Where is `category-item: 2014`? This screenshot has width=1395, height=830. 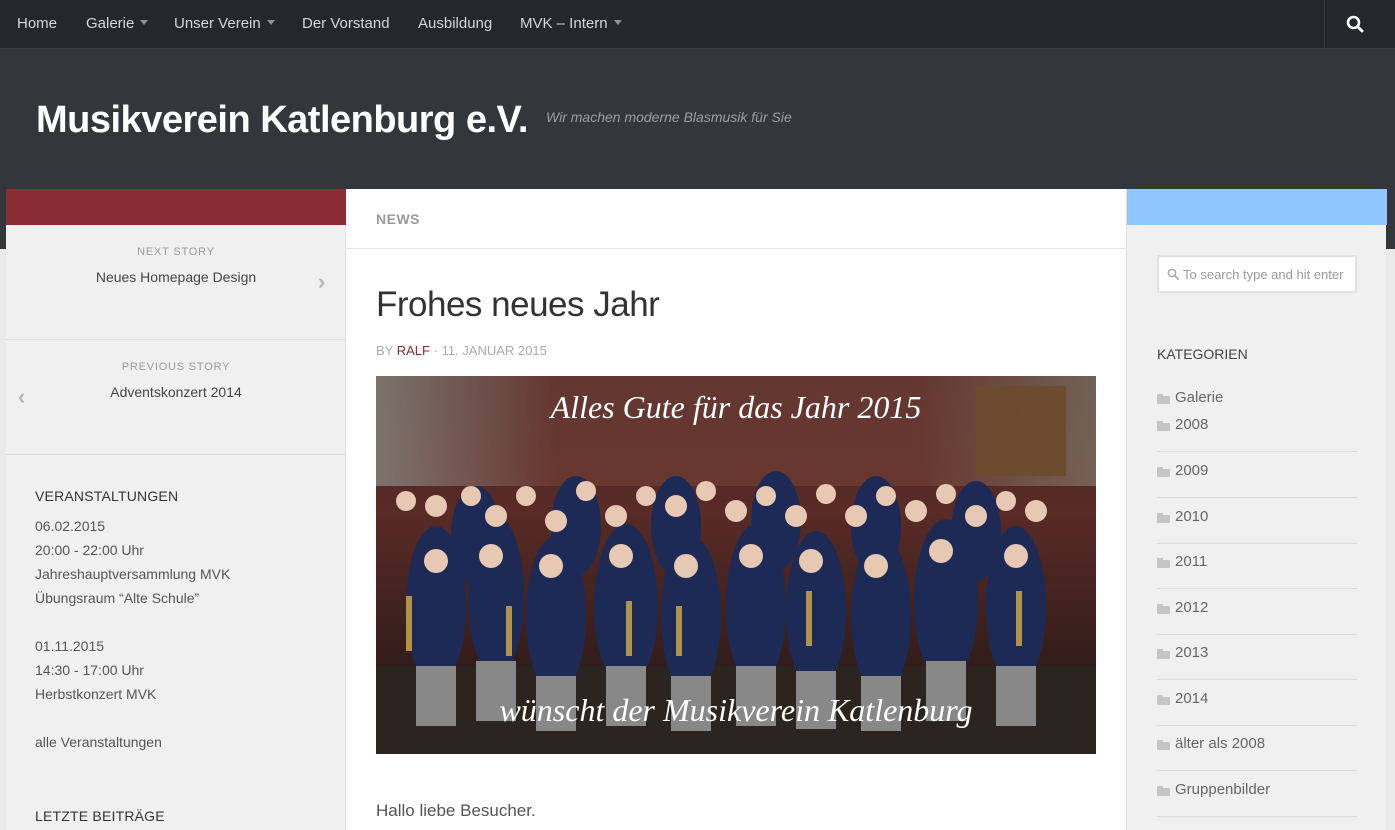
category-item: 2014 is located at coordinates (1257, 703).